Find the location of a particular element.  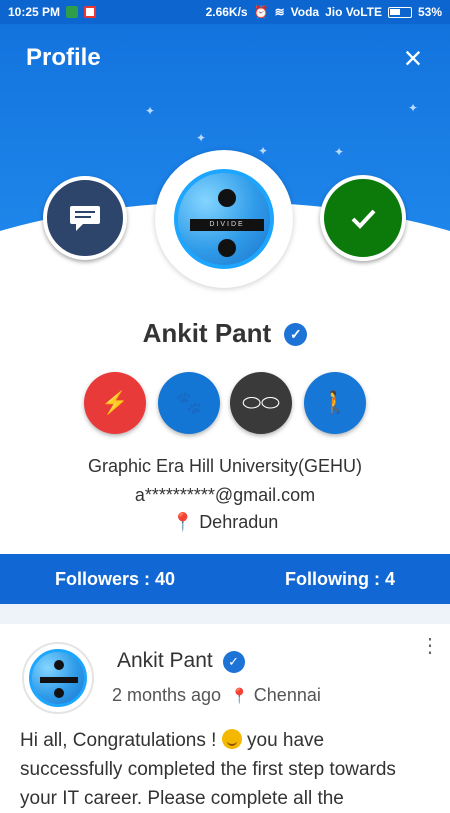

wifi-icon: ≋ is located at coordinates (279, 12).